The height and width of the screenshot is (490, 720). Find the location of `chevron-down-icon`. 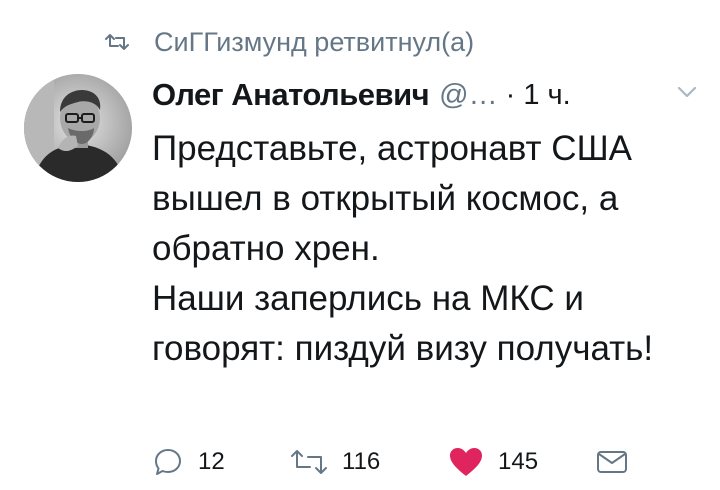

chevron-down-icon is located at coordinates (687, 92).